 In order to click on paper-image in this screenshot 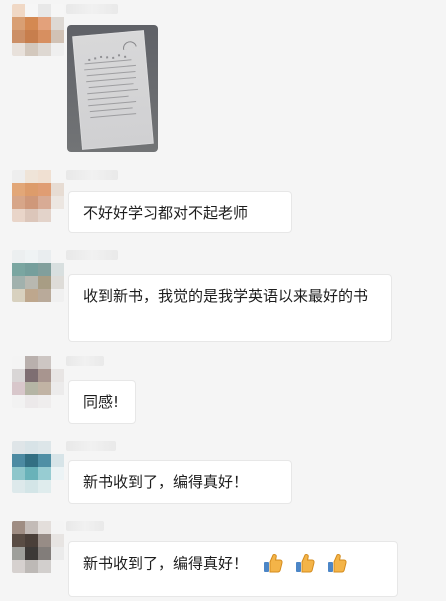, I will do `click(113, 90)`.